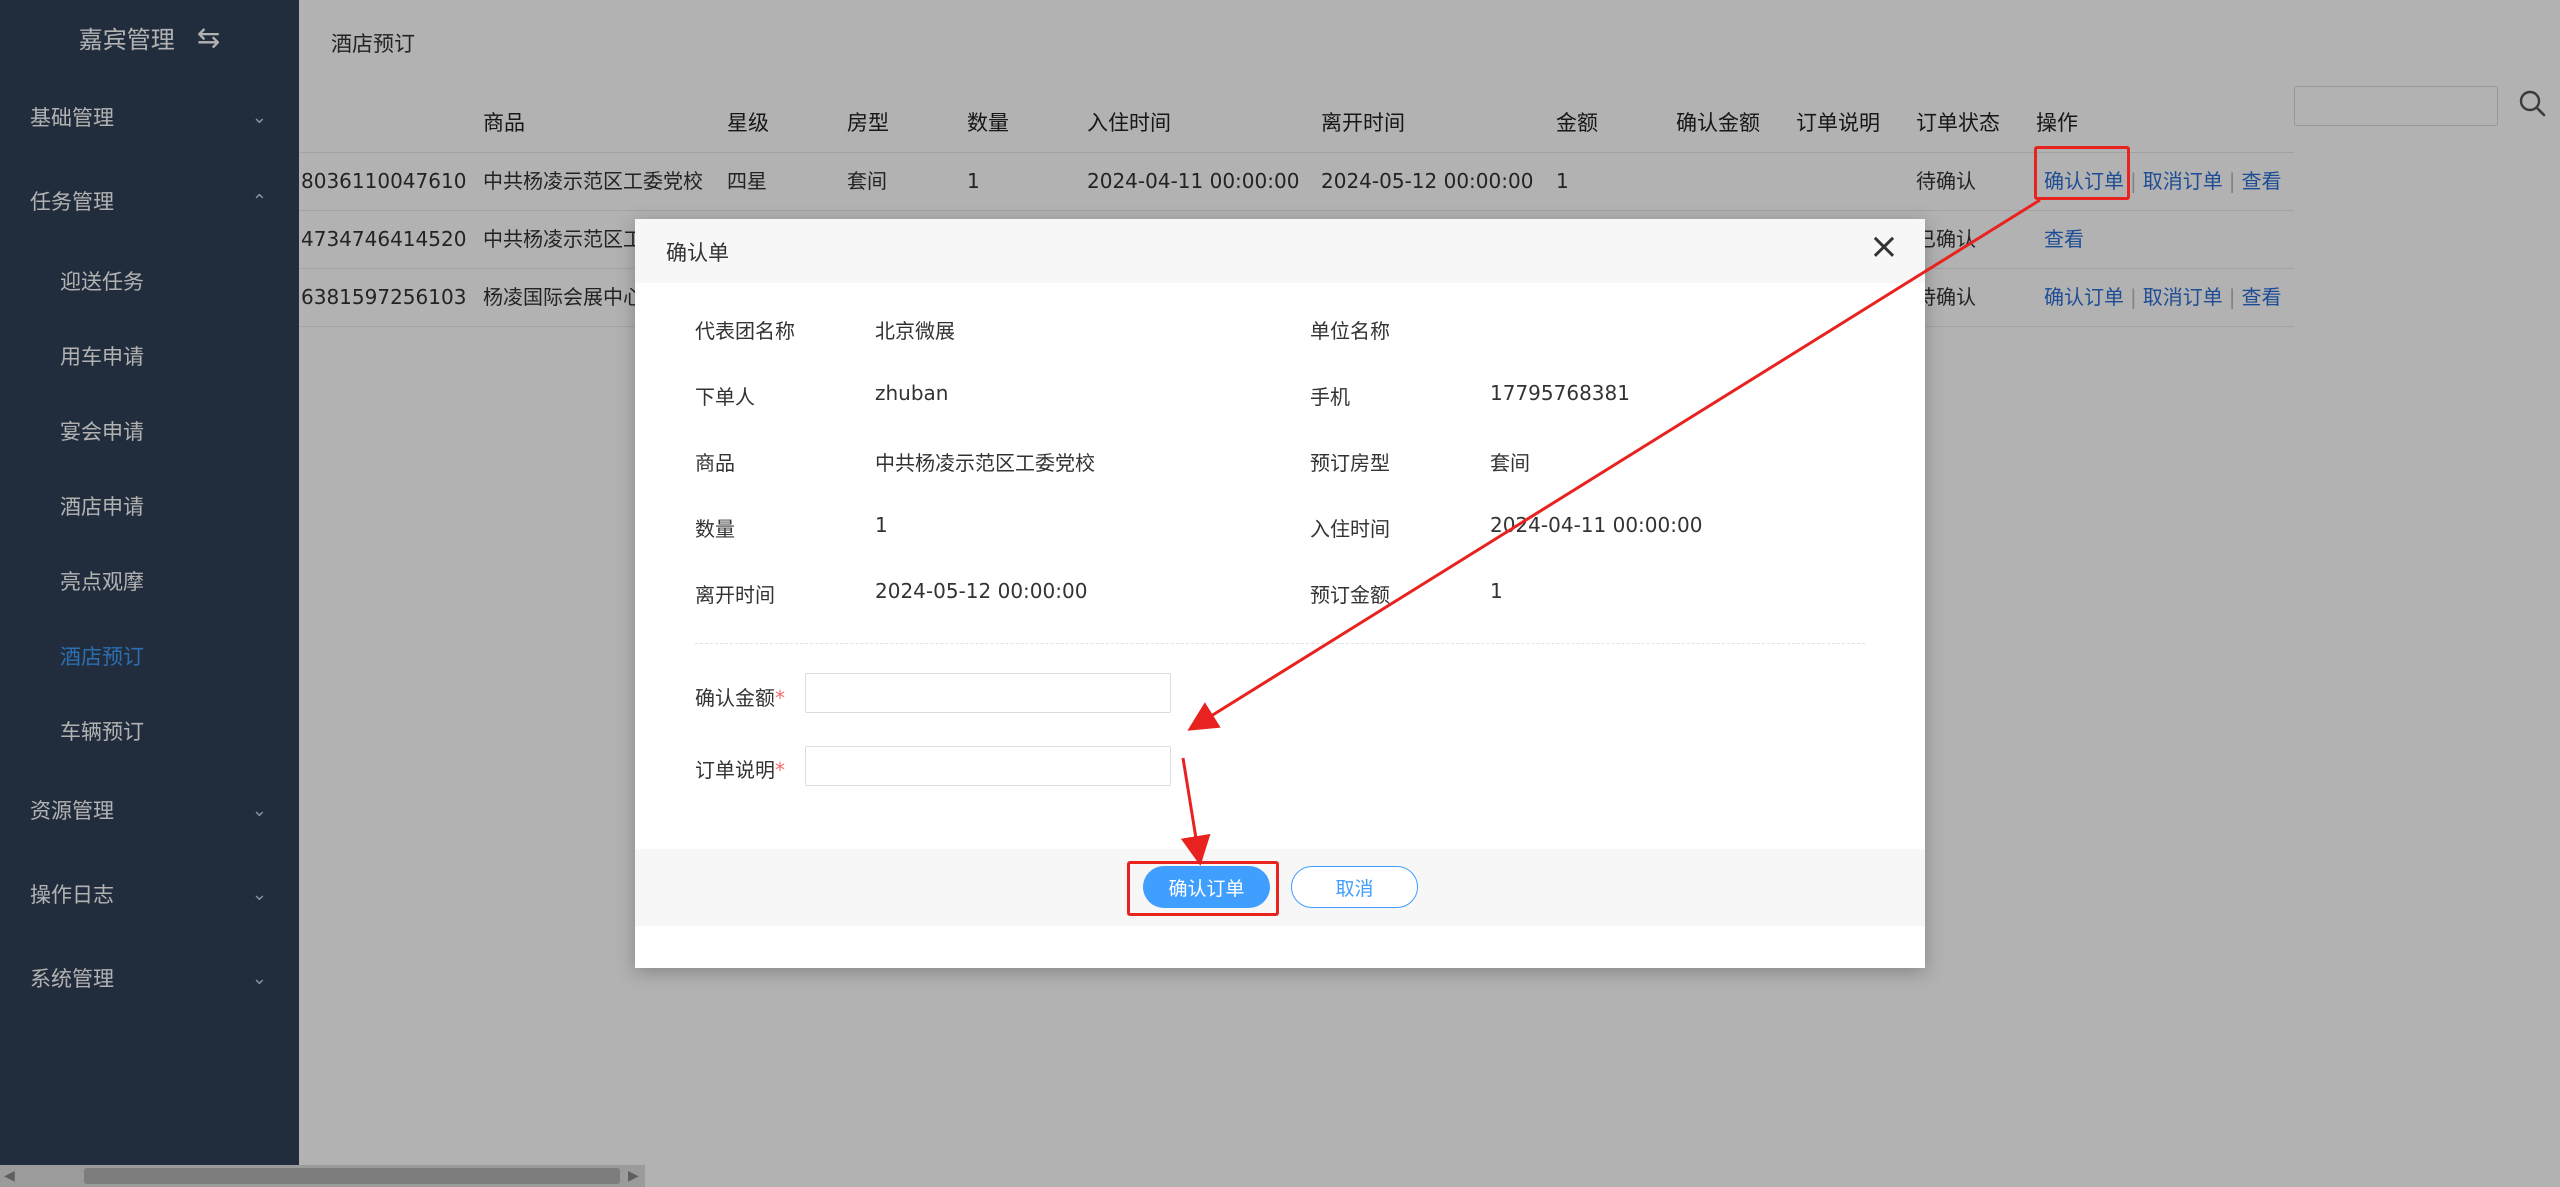 The width and height of the screenshot is (2560, 1187). I want to click on room-label: 预订房型, so click(1350, 463).